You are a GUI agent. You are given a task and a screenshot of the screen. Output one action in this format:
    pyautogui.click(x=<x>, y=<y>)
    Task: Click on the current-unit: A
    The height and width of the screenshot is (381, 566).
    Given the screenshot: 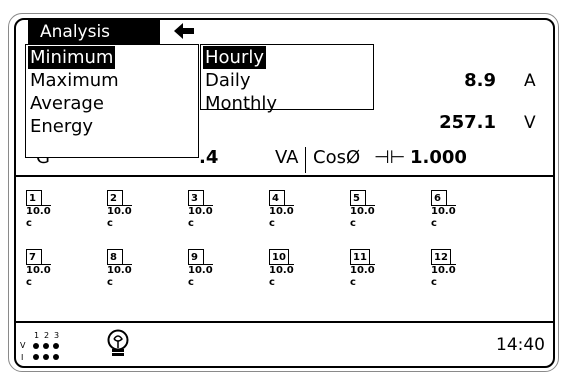 What is the action you would take?
    pyautogui.click(x=530, y=81)
    